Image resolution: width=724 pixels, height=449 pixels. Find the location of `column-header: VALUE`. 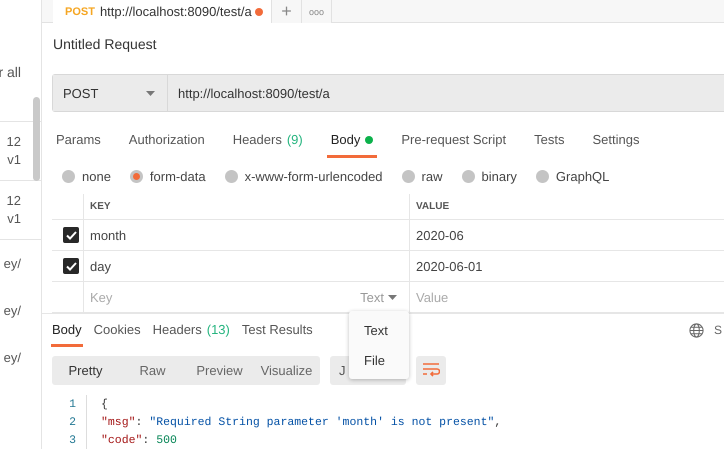

column-header: VALUE is located at coordinates (433, 206).